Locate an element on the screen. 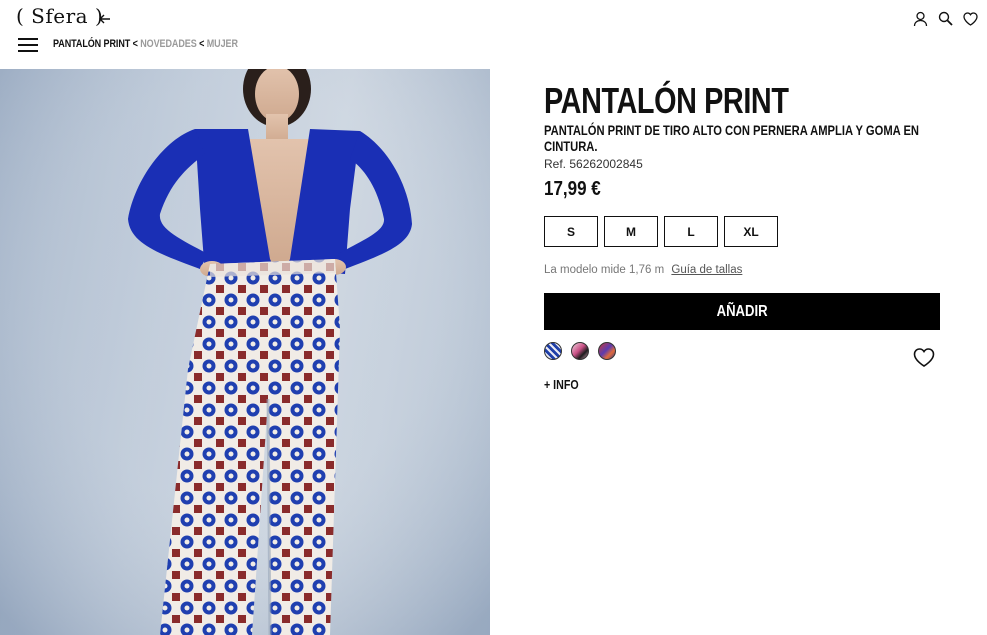  logo-text: ( Sfera ) is located at coordinates (60, 16).